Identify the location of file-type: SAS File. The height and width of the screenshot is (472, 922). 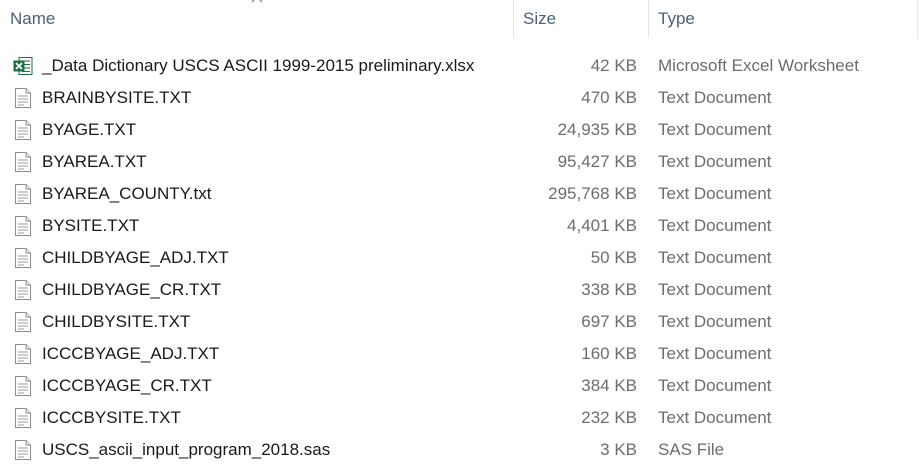
(691, 449).